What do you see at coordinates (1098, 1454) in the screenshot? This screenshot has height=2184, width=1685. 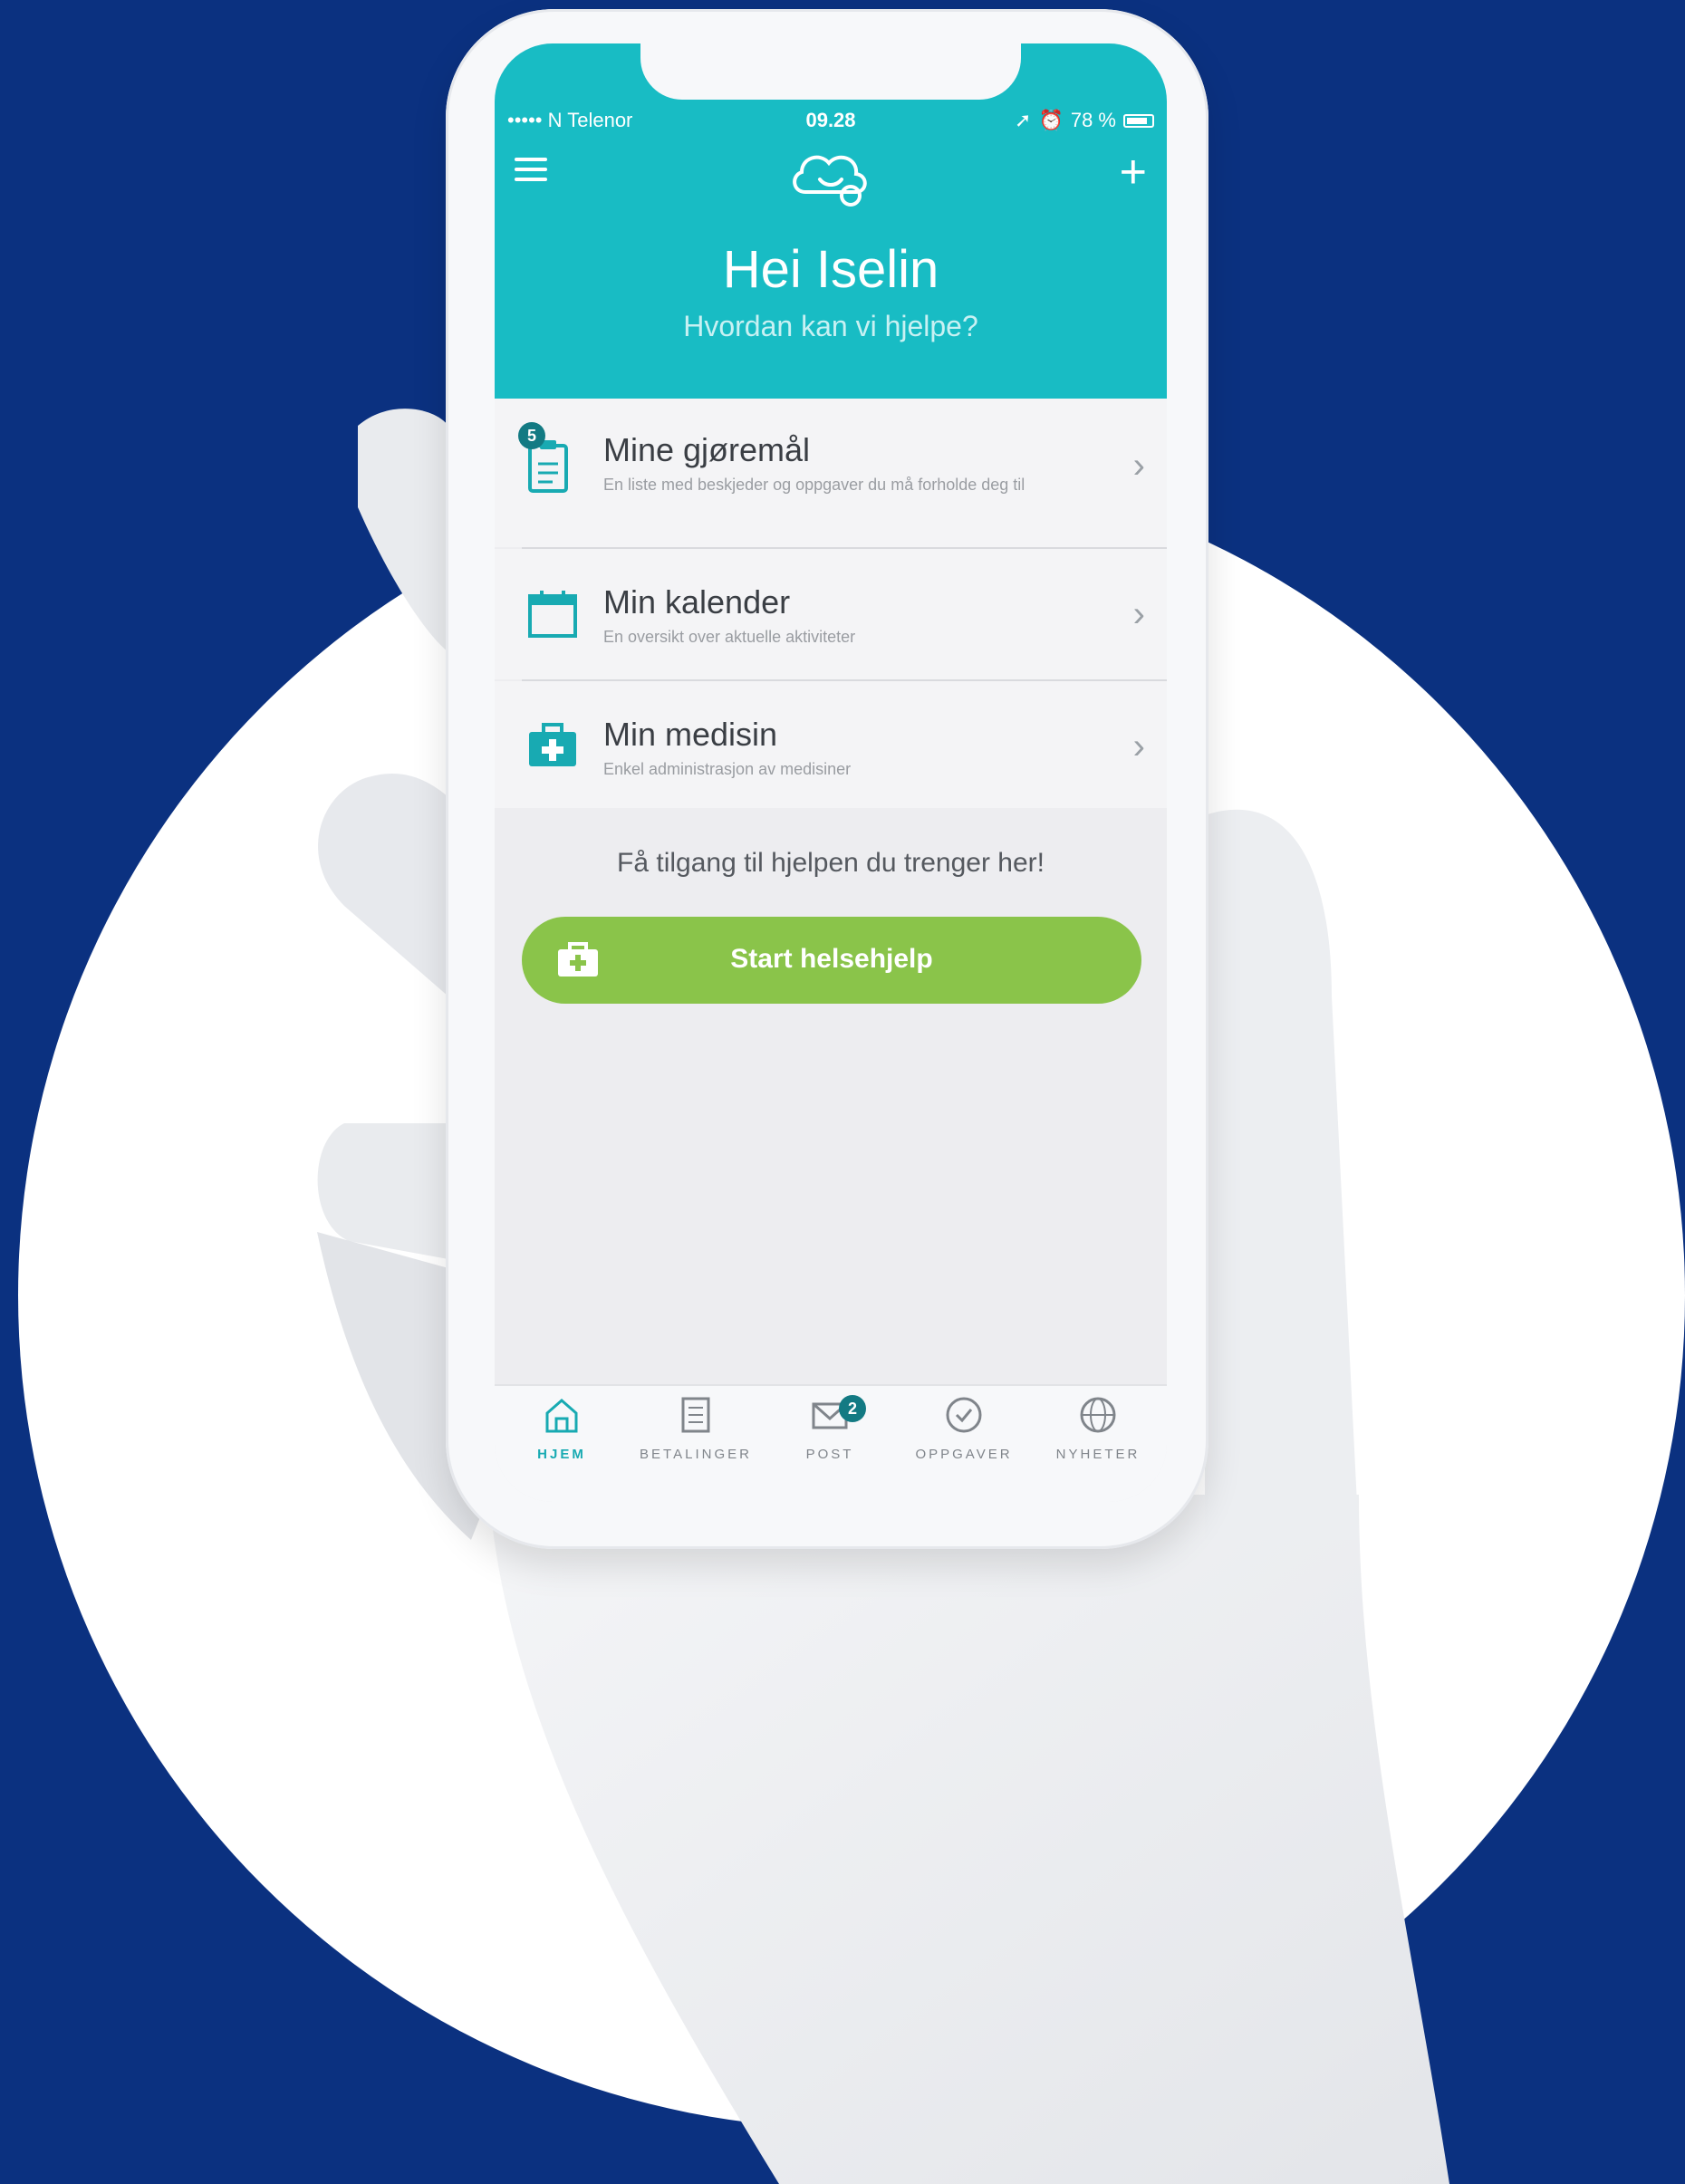 I see `tab-label: NYHETER` at bounding box center [1098, 1454].